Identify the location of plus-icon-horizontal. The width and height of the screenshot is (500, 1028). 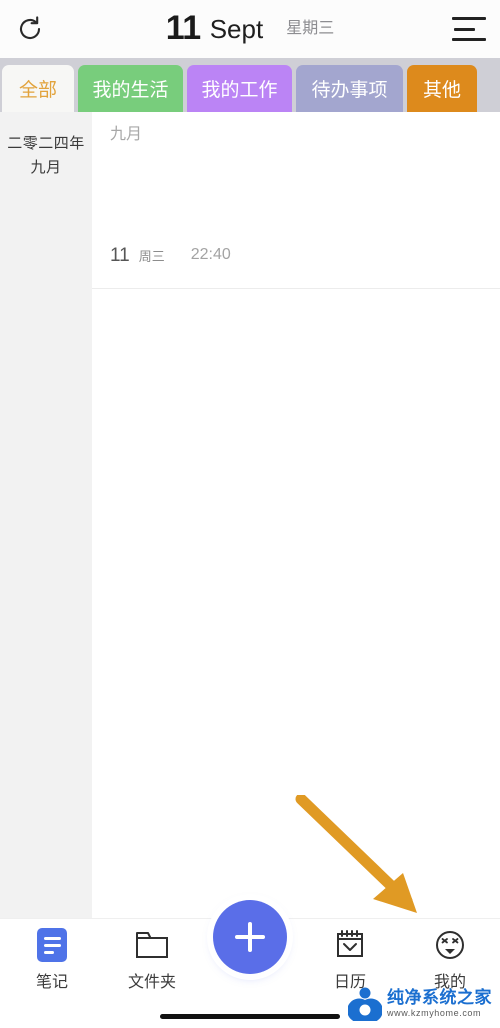
(250, 937).